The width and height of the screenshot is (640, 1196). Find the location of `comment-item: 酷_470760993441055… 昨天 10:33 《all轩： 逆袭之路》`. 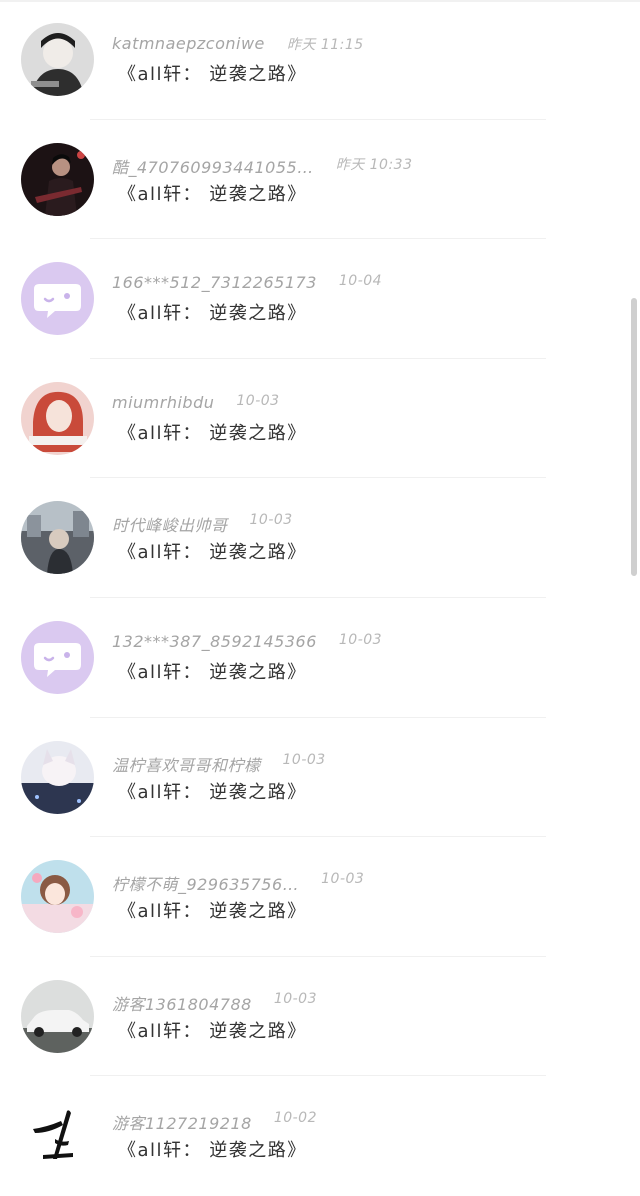

comment-item: 酷_470760993441055… 昨天 10:33 《all轩： 逆袭之路》 is located at coordinates (314, 180).